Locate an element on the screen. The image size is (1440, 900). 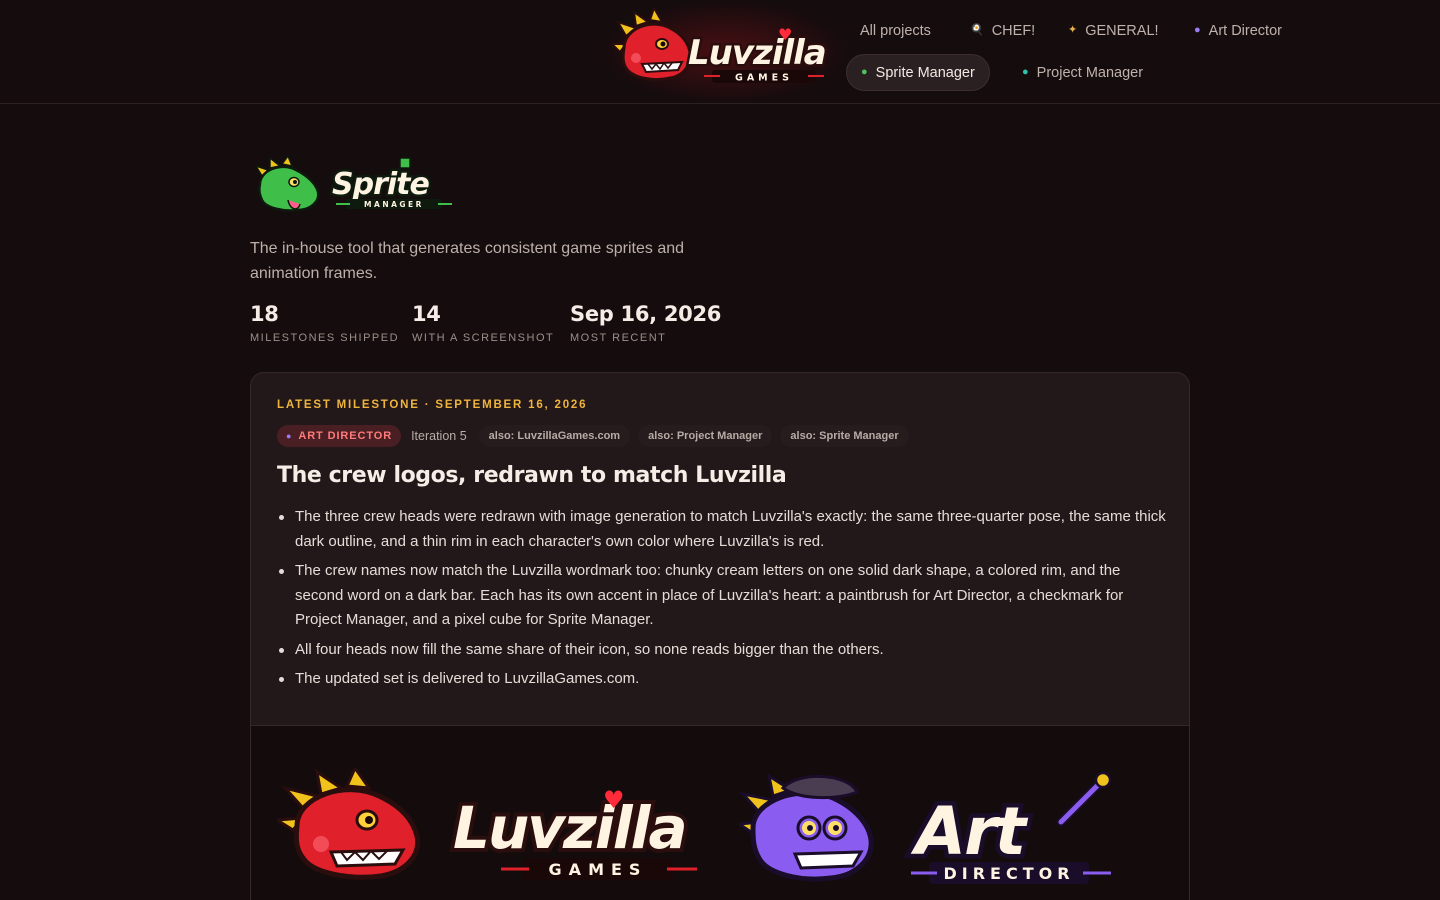
luvzilla-subtitle: GAMES is located at coordinates (598, 869).